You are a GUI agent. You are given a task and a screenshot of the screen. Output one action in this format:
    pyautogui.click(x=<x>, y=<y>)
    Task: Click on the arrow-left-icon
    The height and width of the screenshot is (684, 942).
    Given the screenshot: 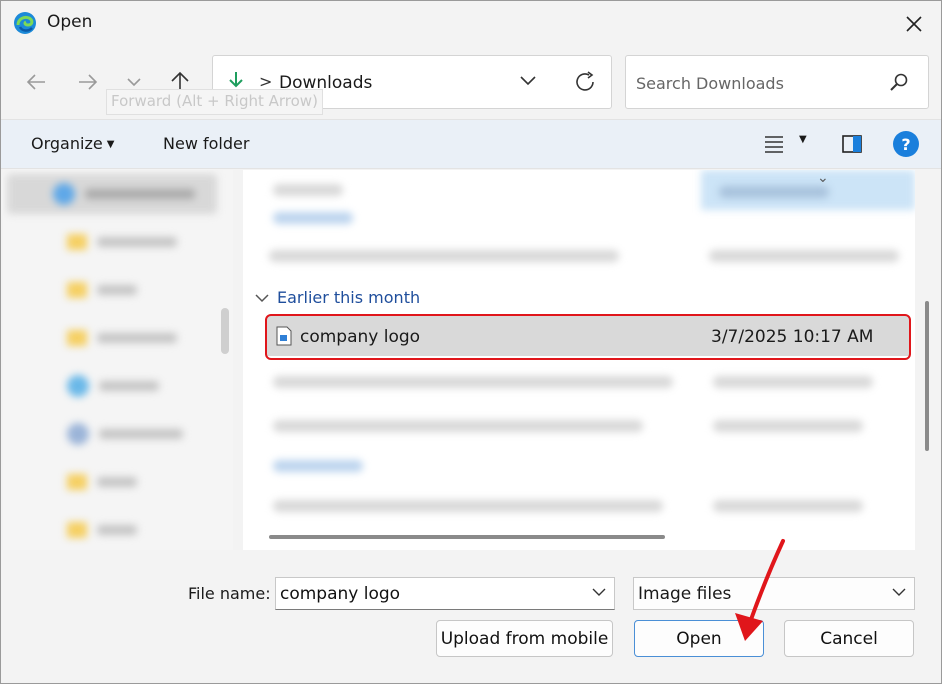 What is the action you would take?
    pyautogui.click(x=35, y=82)
    